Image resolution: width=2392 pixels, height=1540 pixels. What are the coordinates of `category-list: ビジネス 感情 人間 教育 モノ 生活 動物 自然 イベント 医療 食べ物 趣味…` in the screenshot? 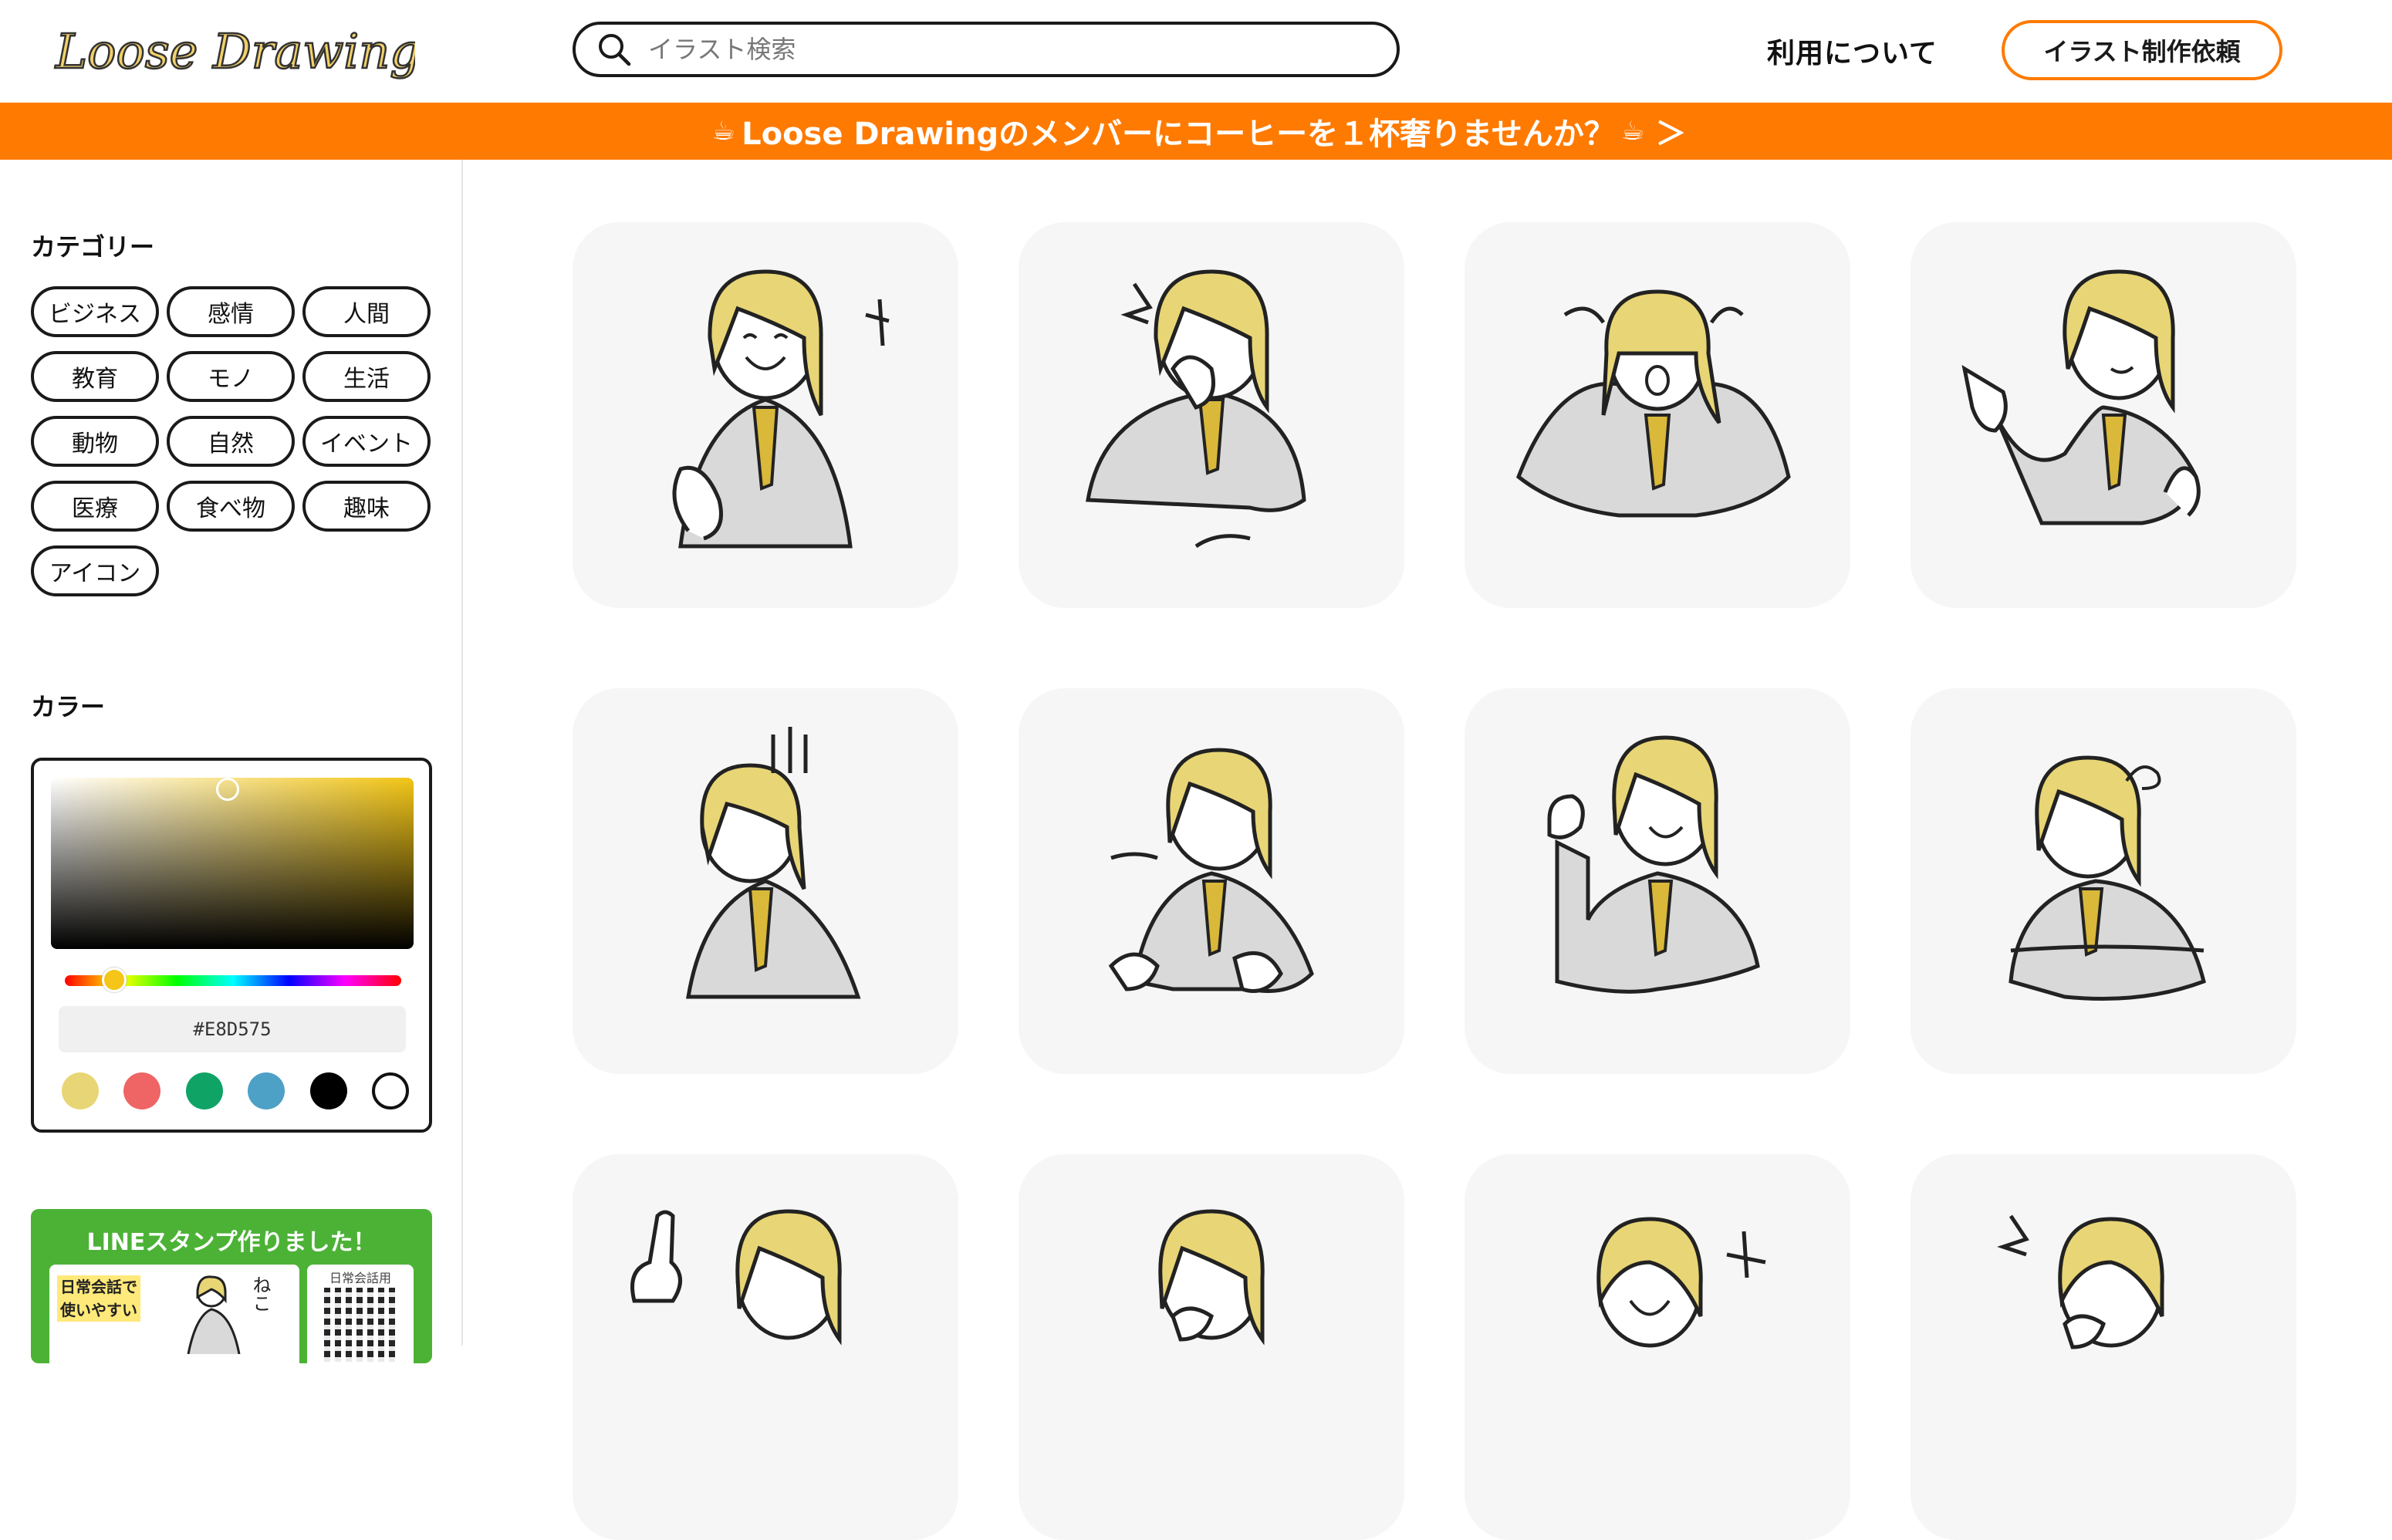 It's located at (235, 448).